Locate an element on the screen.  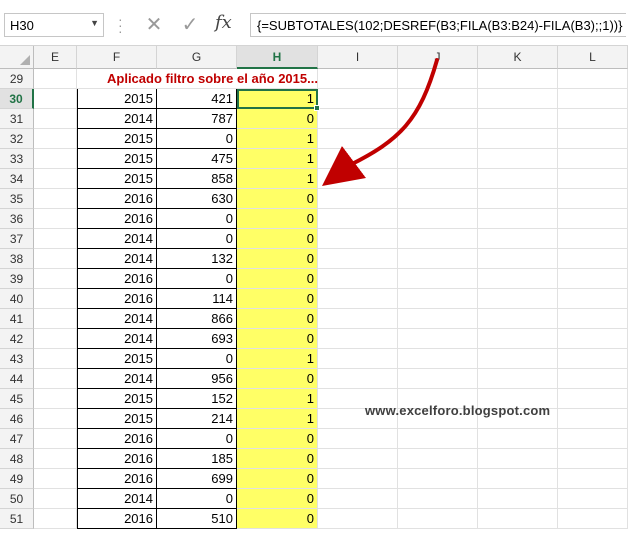
row-header: 38 is located at coordinates (17, 259).